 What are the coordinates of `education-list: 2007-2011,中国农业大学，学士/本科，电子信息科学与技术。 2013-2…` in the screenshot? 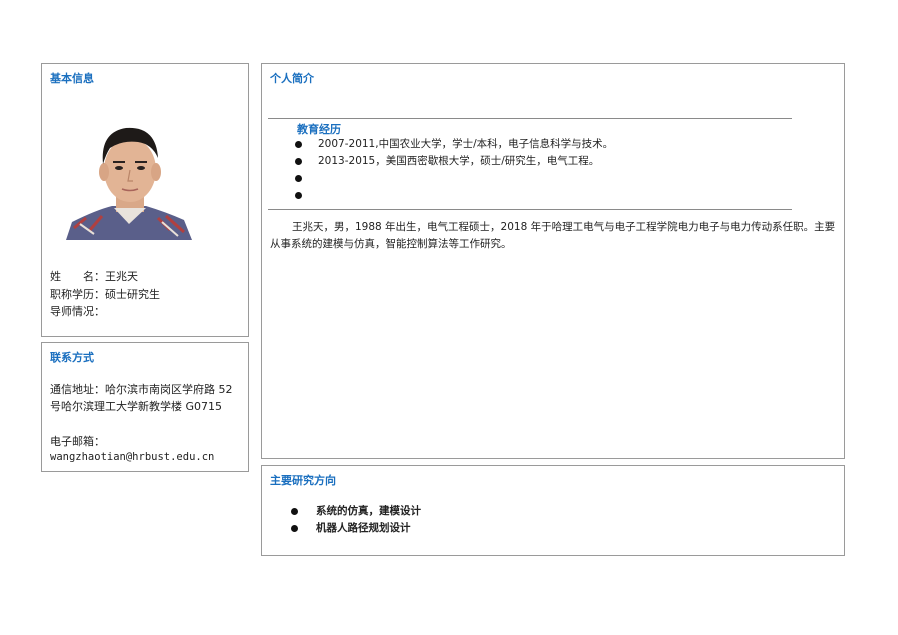 It's located at (452, 170).